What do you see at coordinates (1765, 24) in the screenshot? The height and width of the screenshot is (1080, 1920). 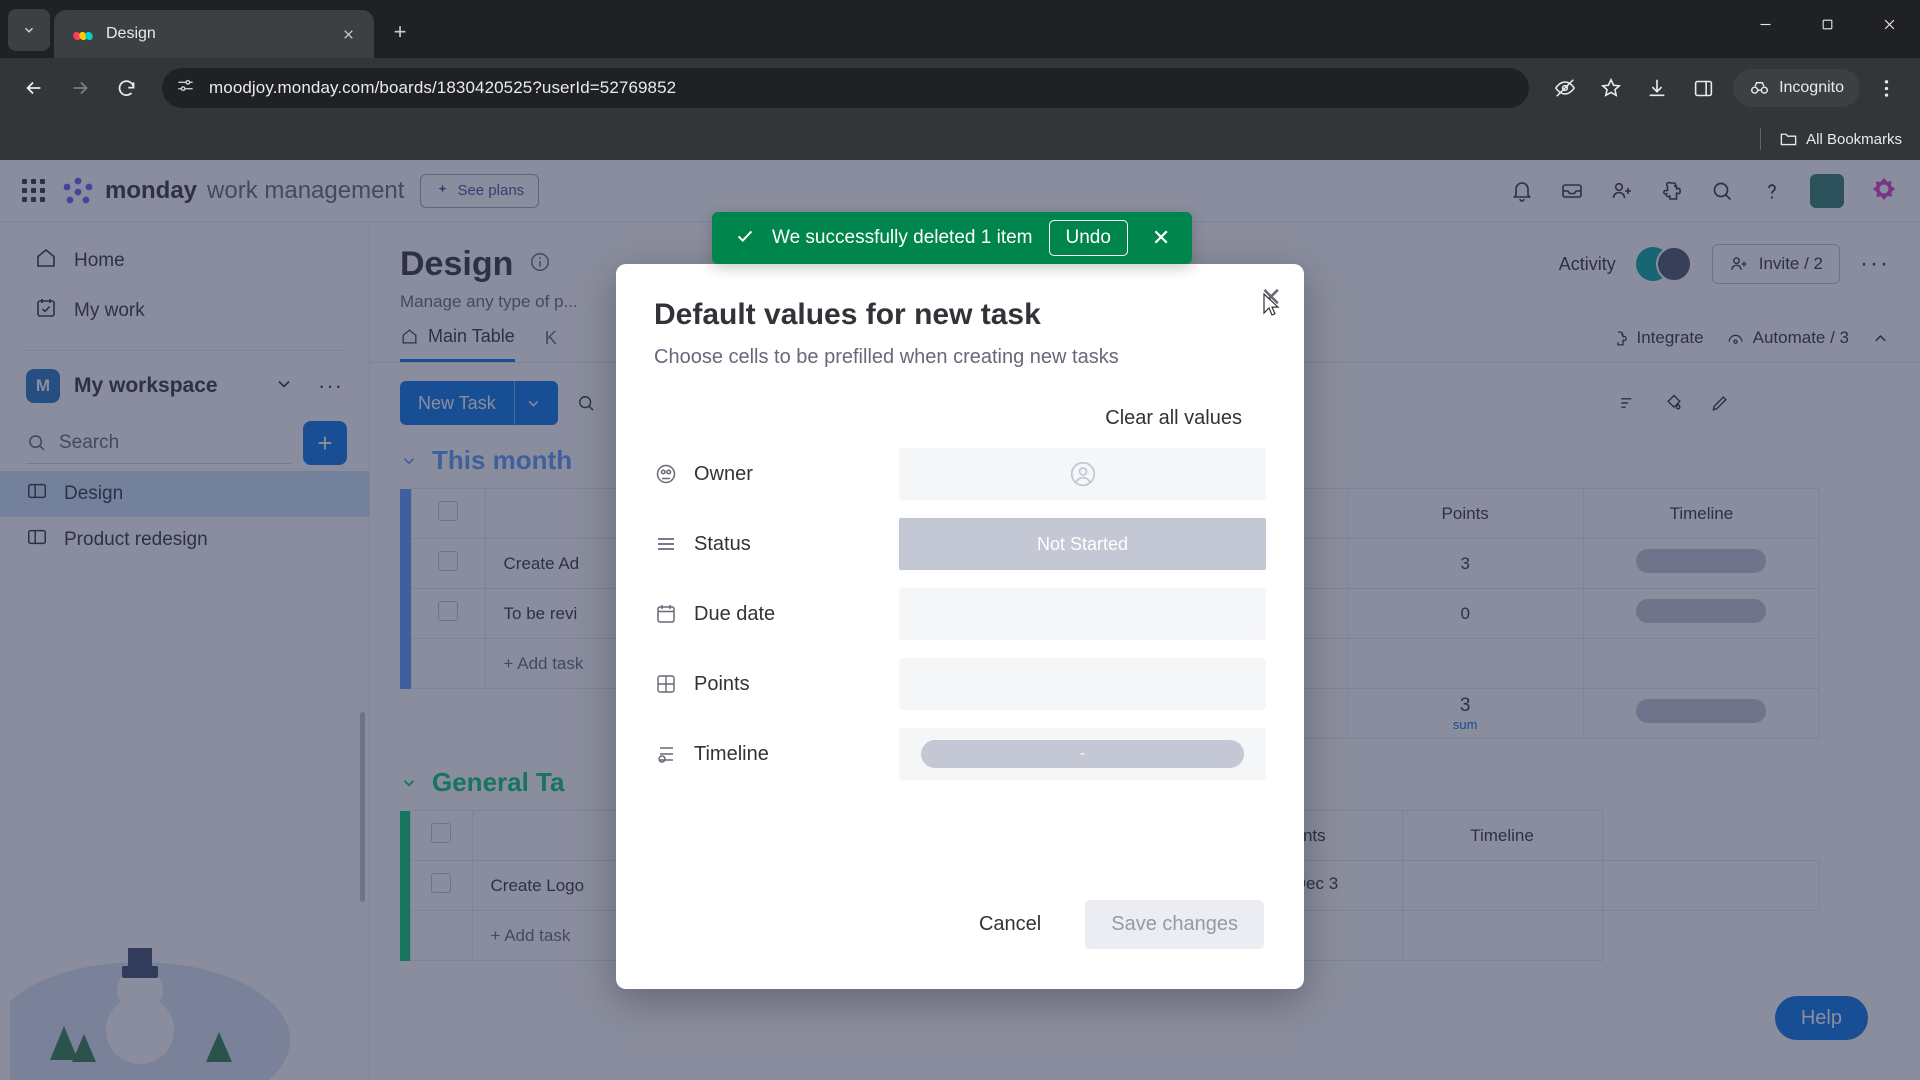 I see `minimize-button` at bounding box center [1765, 24].